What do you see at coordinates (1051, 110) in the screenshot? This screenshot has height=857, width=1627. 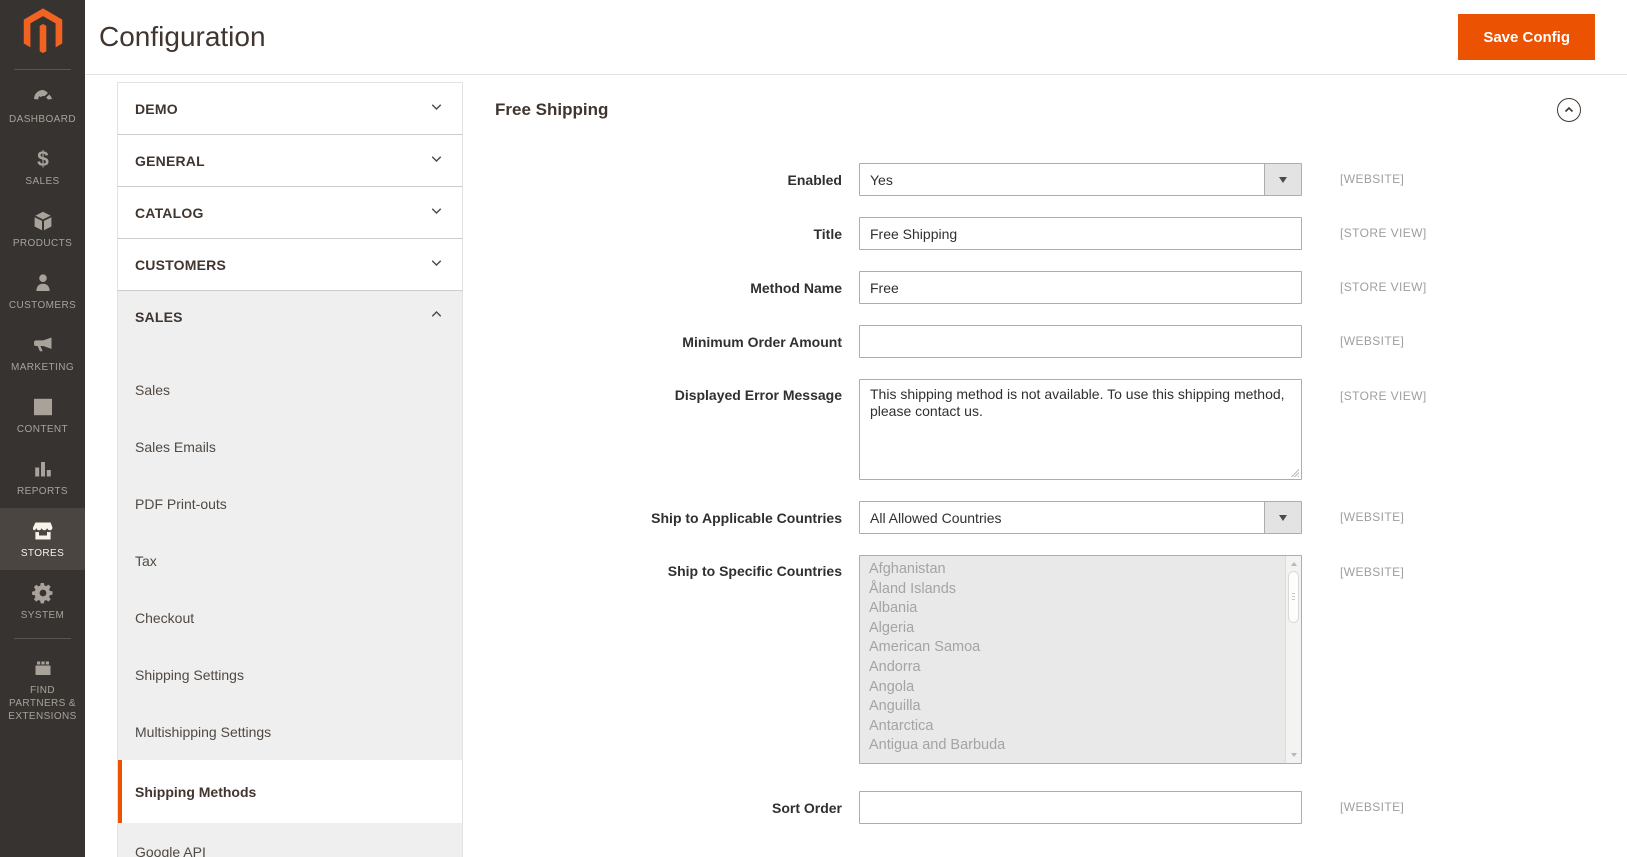 I see `section-header: Free Shipping` at bounding box center [1051, 110].